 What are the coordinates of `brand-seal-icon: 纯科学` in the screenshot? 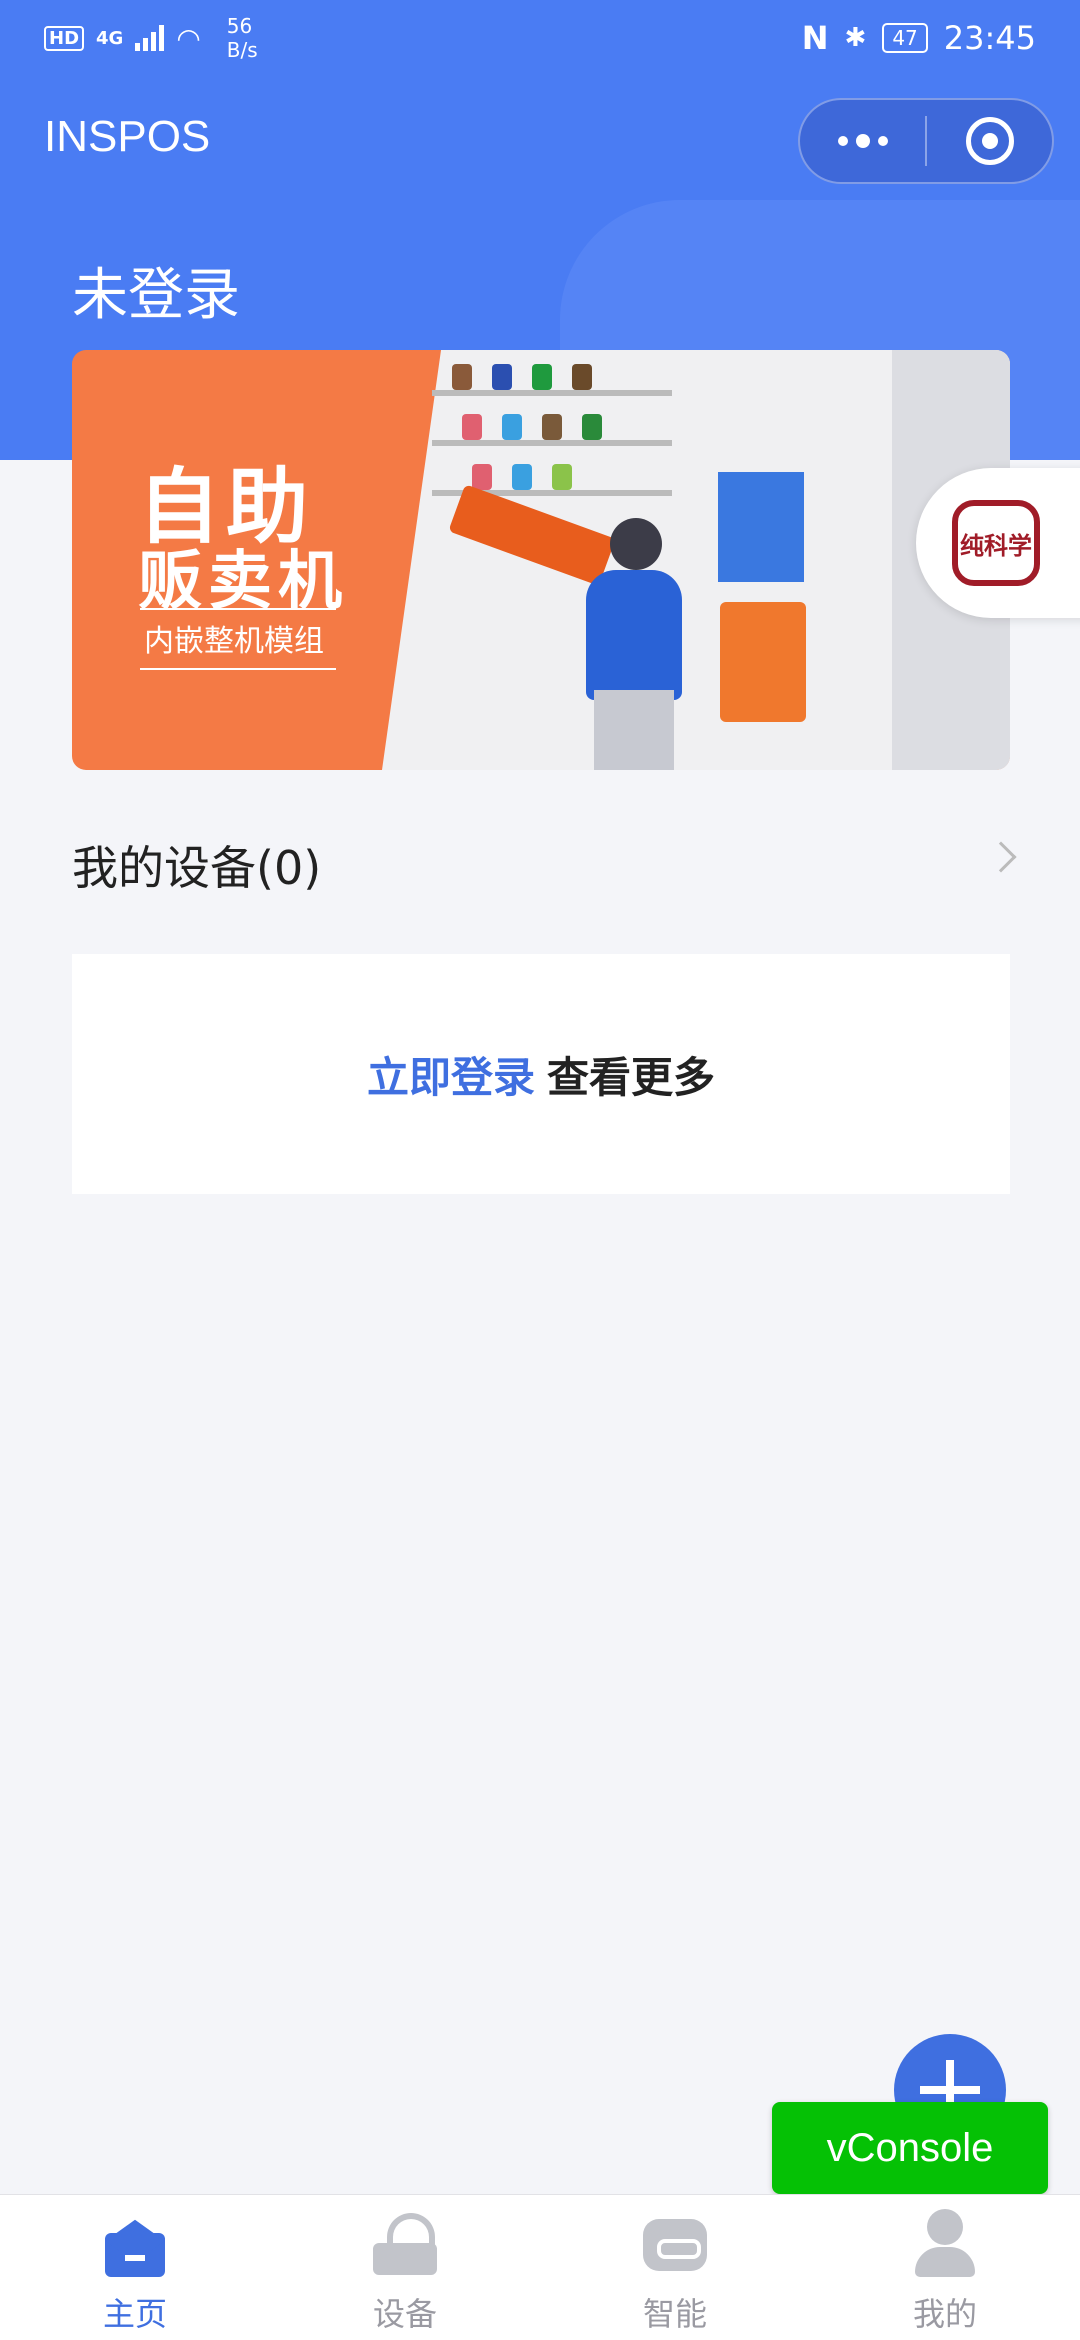 It's located at (996, 543).